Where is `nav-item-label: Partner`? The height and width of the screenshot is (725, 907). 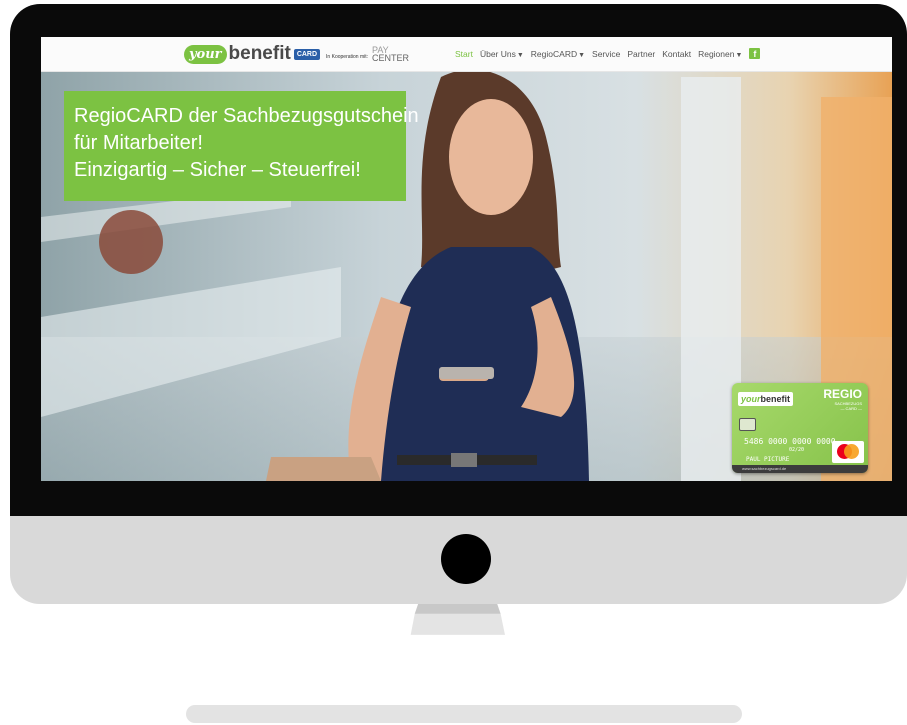
nav-item-label: Partner is located at coordinates (641, 53).